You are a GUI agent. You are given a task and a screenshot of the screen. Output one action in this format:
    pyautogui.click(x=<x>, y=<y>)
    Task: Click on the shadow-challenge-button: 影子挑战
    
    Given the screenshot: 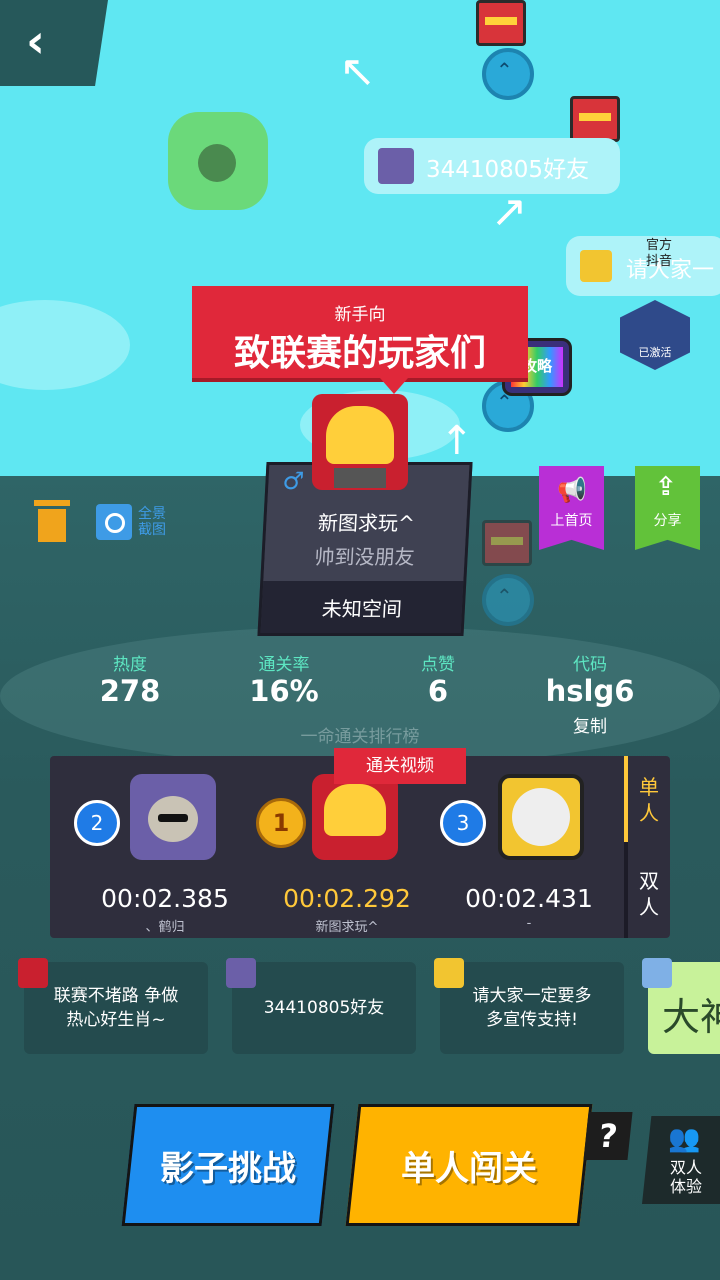 What is the action you would take?
    pyautogui.click(x=228, y=1165)
    